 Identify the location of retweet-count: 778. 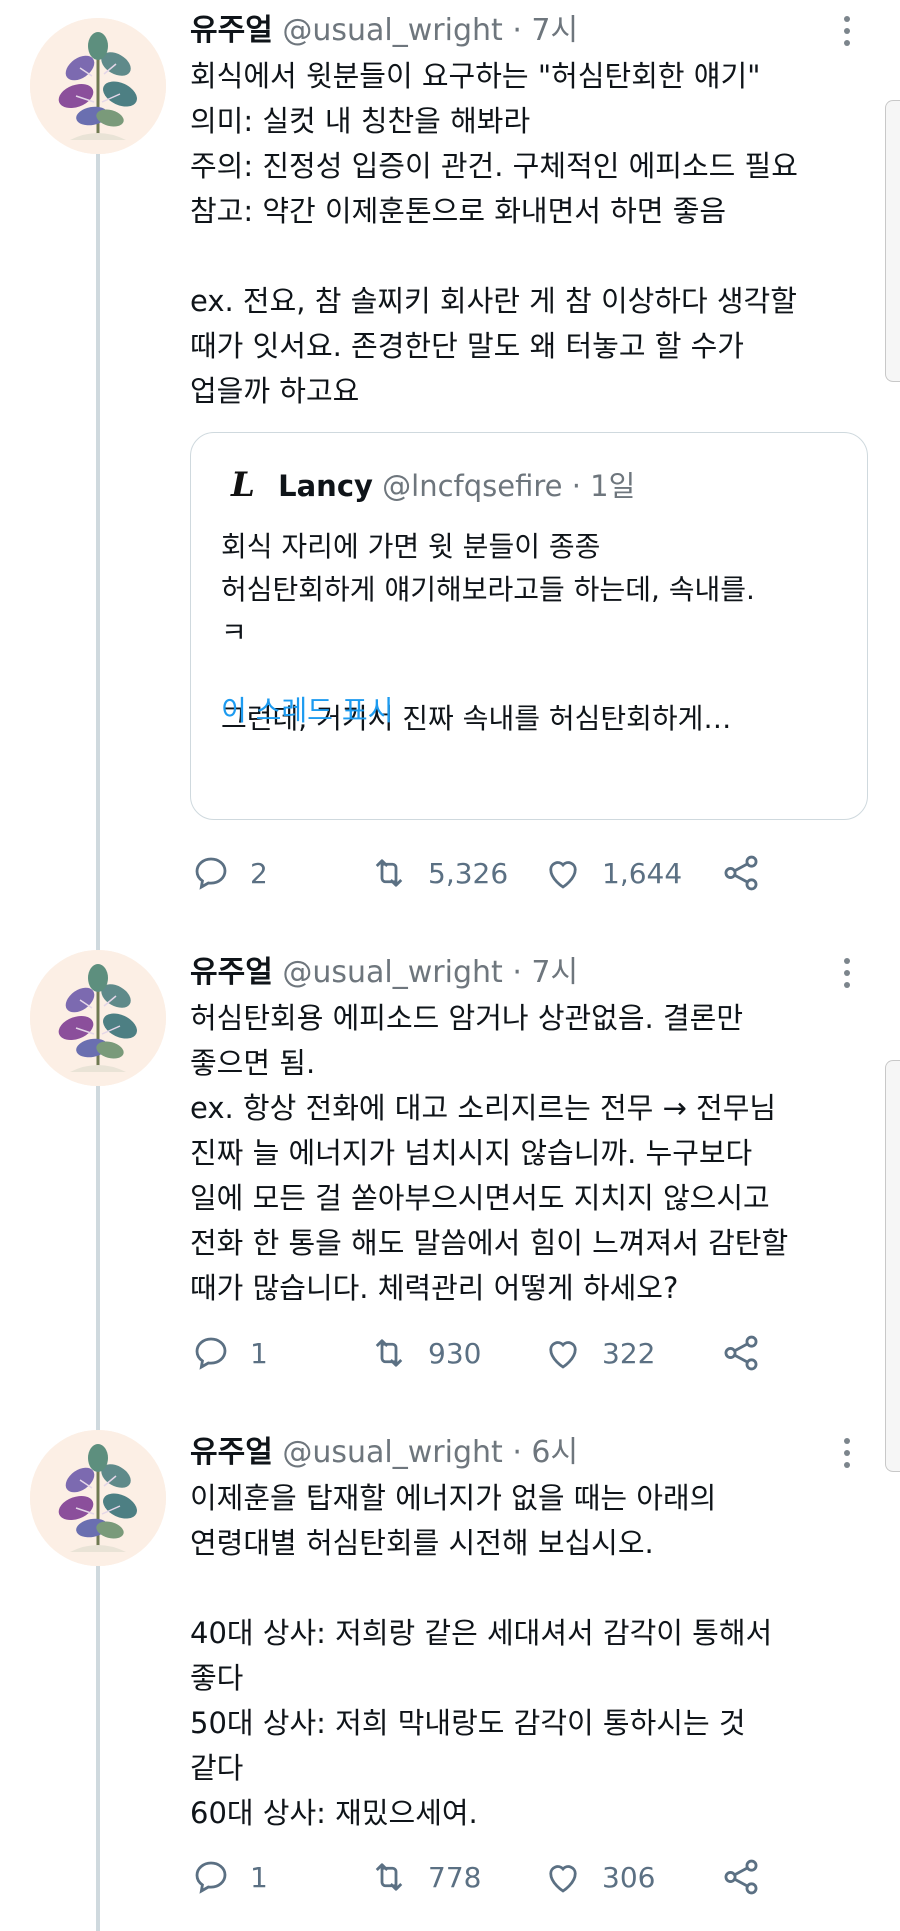
(455, 1877).